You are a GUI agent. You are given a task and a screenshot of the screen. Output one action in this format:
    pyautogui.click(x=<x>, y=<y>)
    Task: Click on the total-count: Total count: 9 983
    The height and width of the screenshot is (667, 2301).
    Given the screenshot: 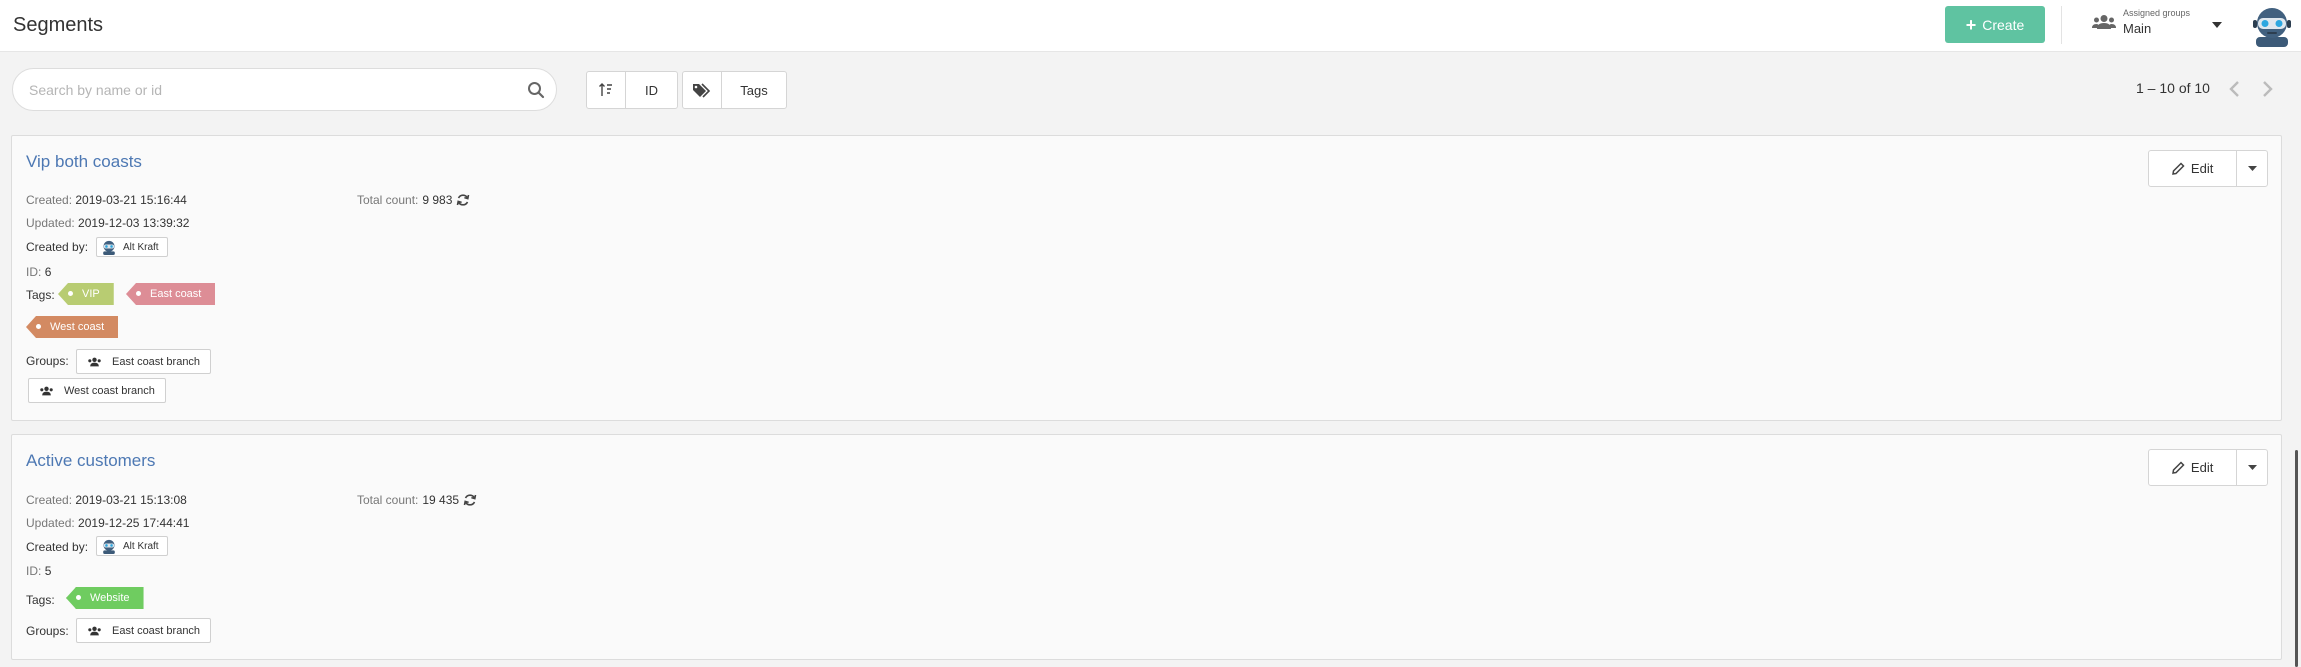 What is the action you would take?
    pyautogui.click(x=413, y=200)
    